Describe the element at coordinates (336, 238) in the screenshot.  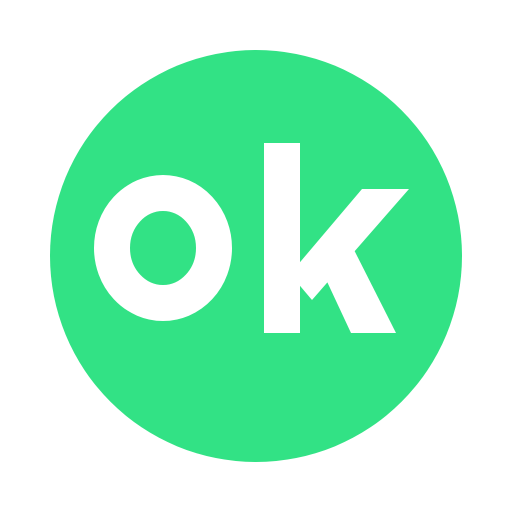
I see `letter-k` at that location.